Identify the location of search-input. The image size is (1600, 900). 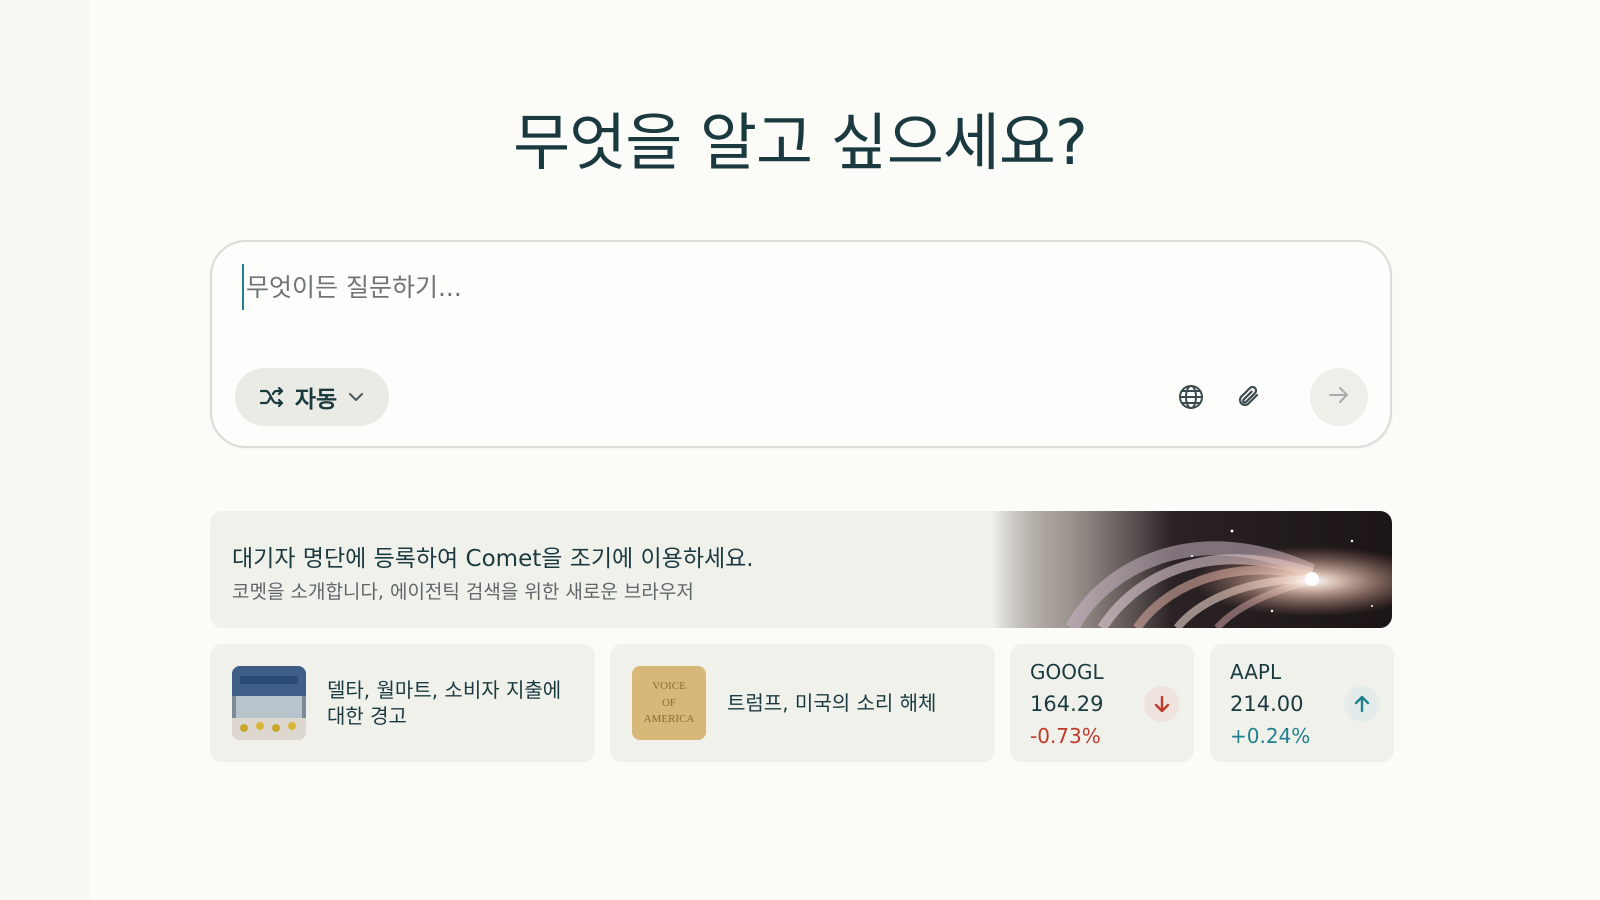
(795, 287).